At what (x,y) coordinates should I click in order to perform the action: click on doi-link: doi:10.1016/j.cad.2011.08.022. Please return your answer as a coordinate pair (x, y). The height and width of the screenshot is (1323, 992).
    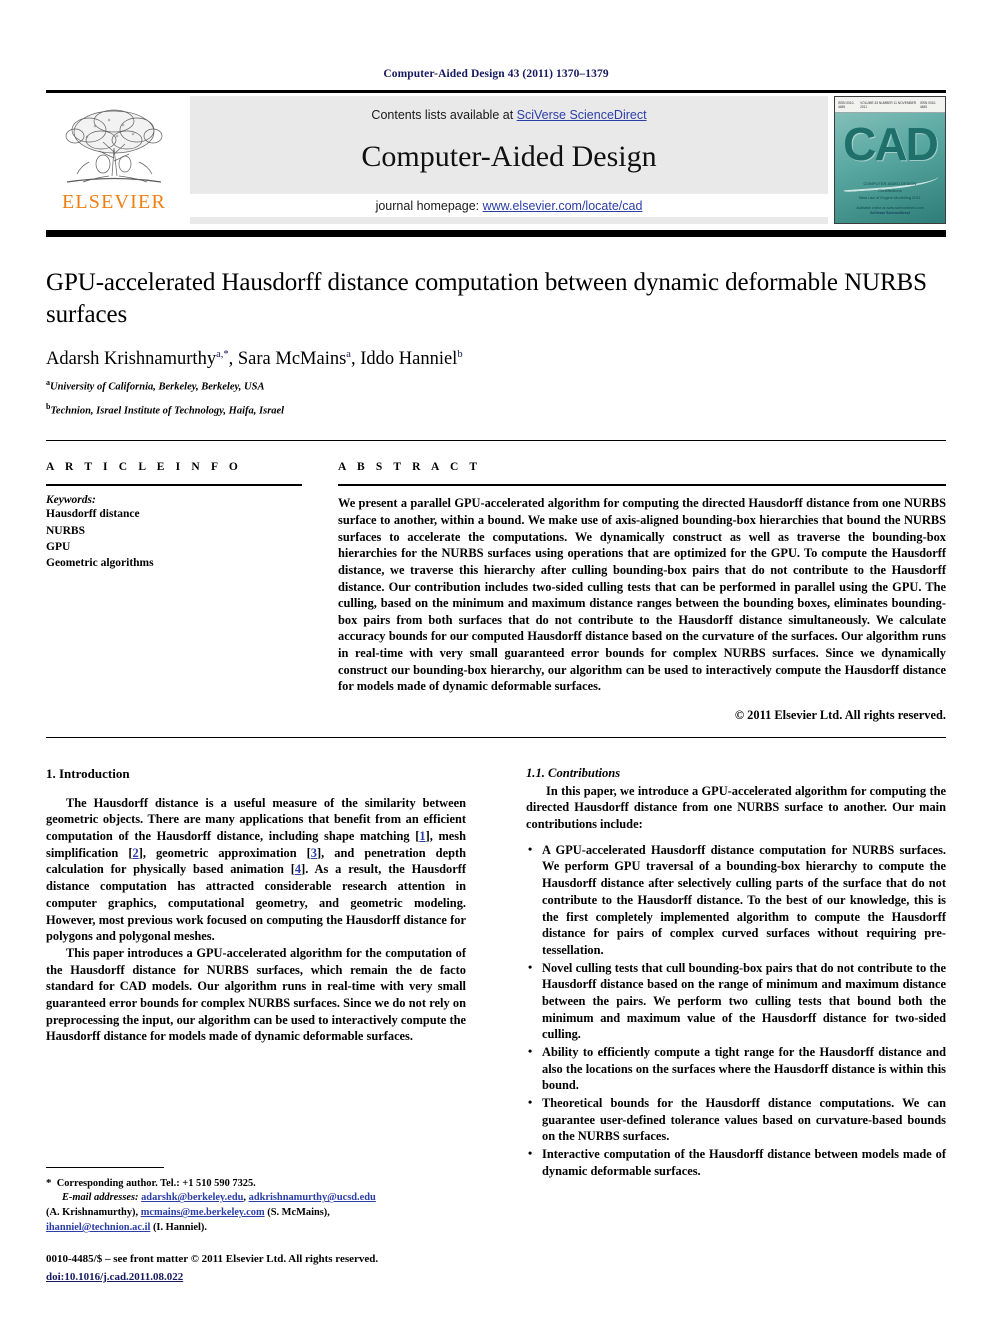
    Looking at the image, I should click on (114, 1277).